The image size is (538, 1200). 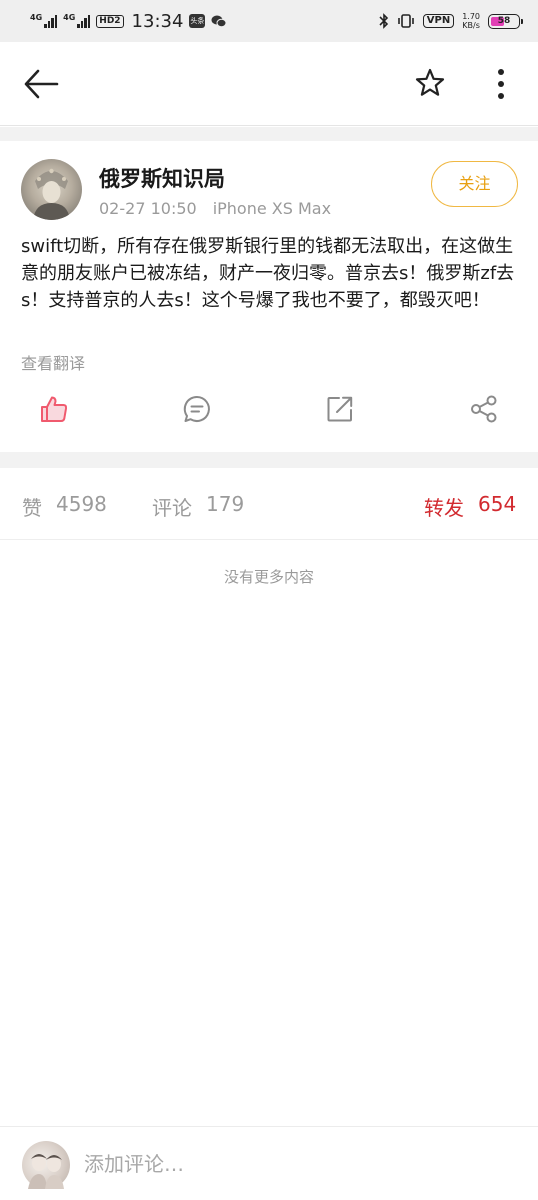 I want to click on toutiao-app-icon: 头条, so click(x=197, y=21).